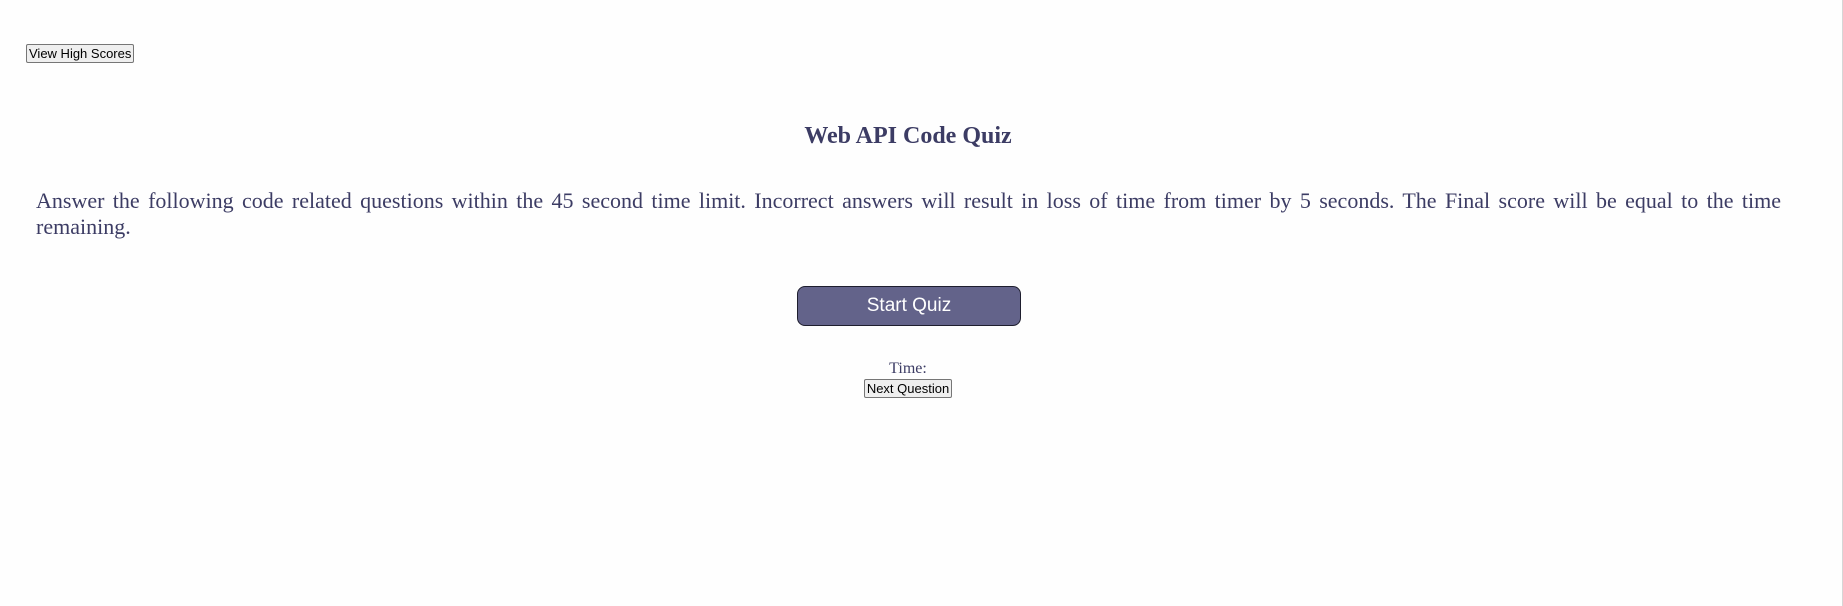  I want to click on timer-section: Time: Next Question, so click(908, 379).